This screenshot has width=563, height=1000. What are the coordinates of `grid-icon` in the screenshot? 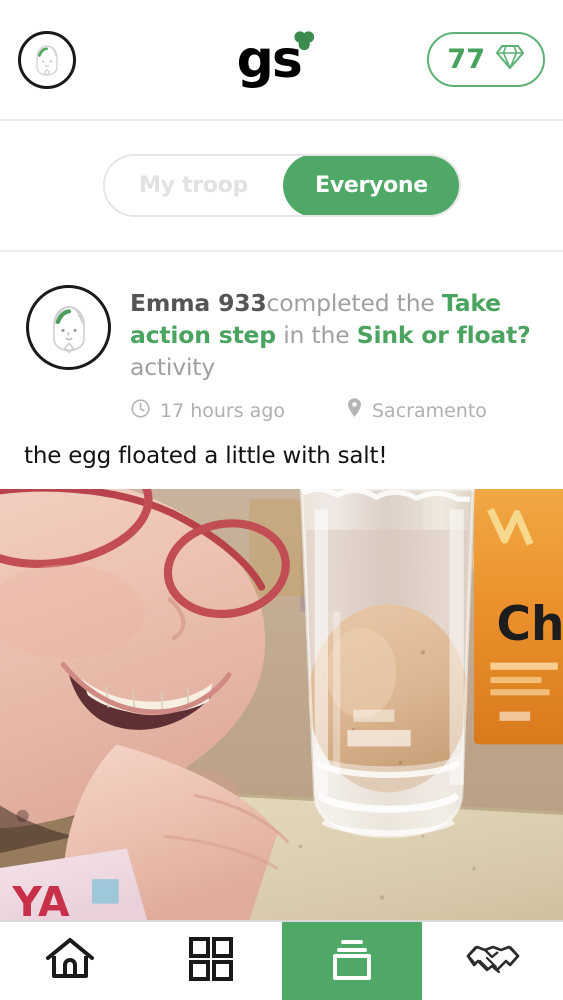 It's located at (211, 961).